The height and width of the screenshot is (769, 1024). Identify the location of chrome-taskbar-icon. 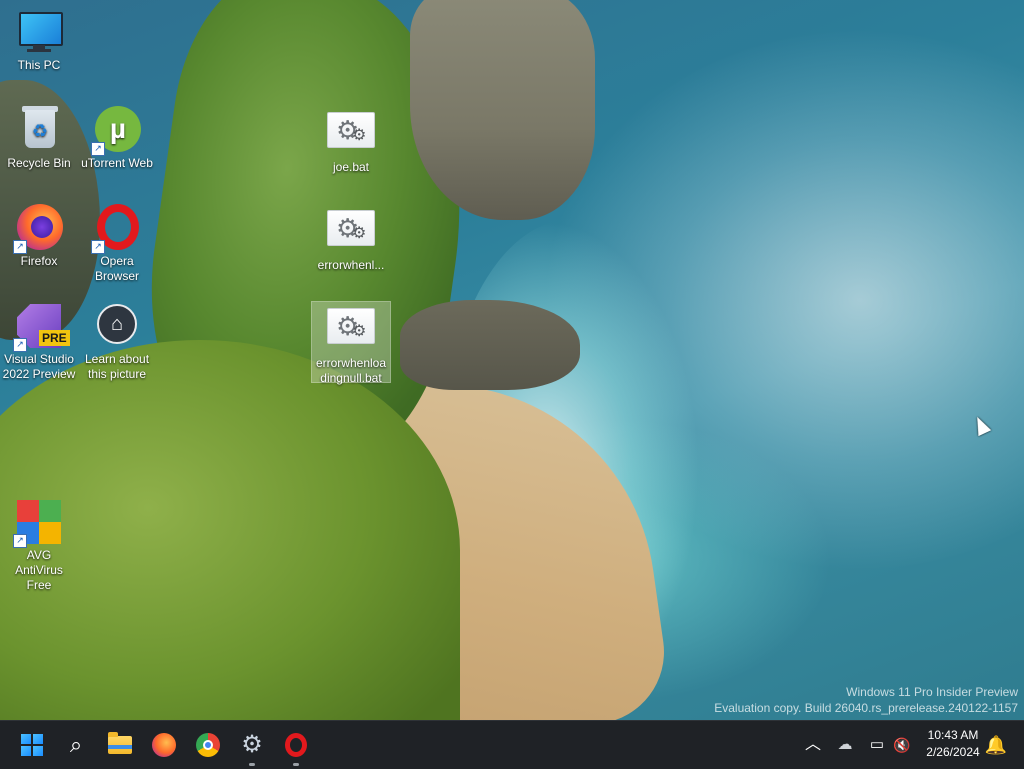
(208, 745).